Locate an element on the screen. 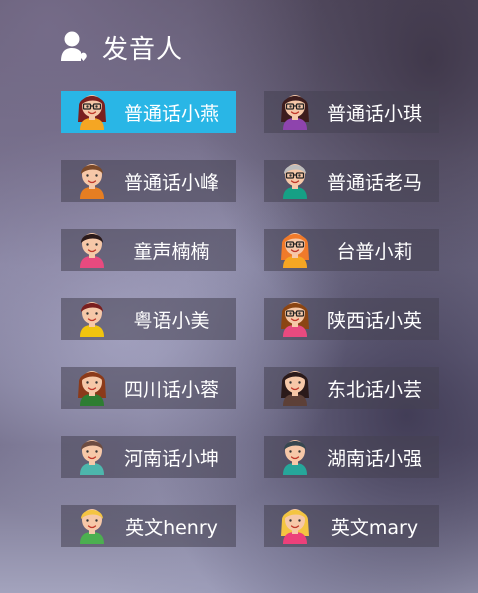 The height and width of the screenshot is (593, 478). voice-button: 湖南话小强 is located at coordinates (351, 457).